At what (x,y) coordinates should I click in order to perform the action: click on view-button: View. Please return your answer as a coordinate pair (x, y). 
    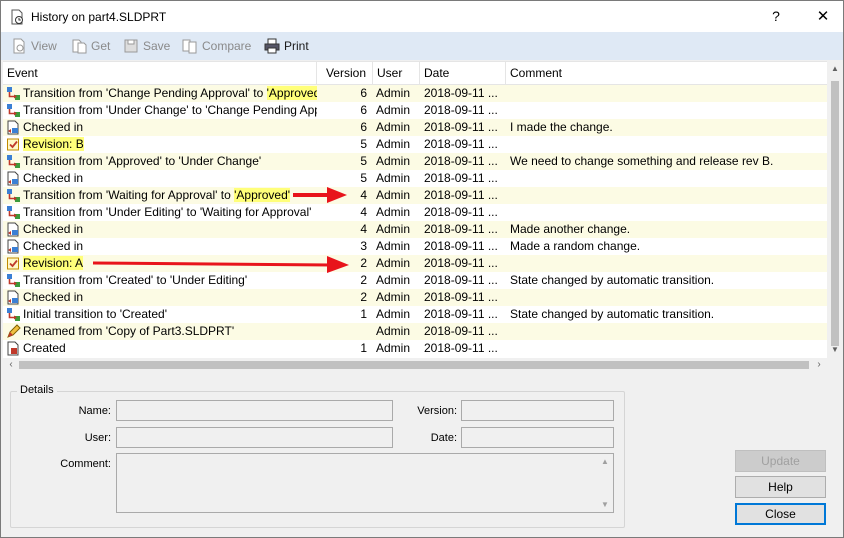
    Looking at the image, I should click on (34, 46).